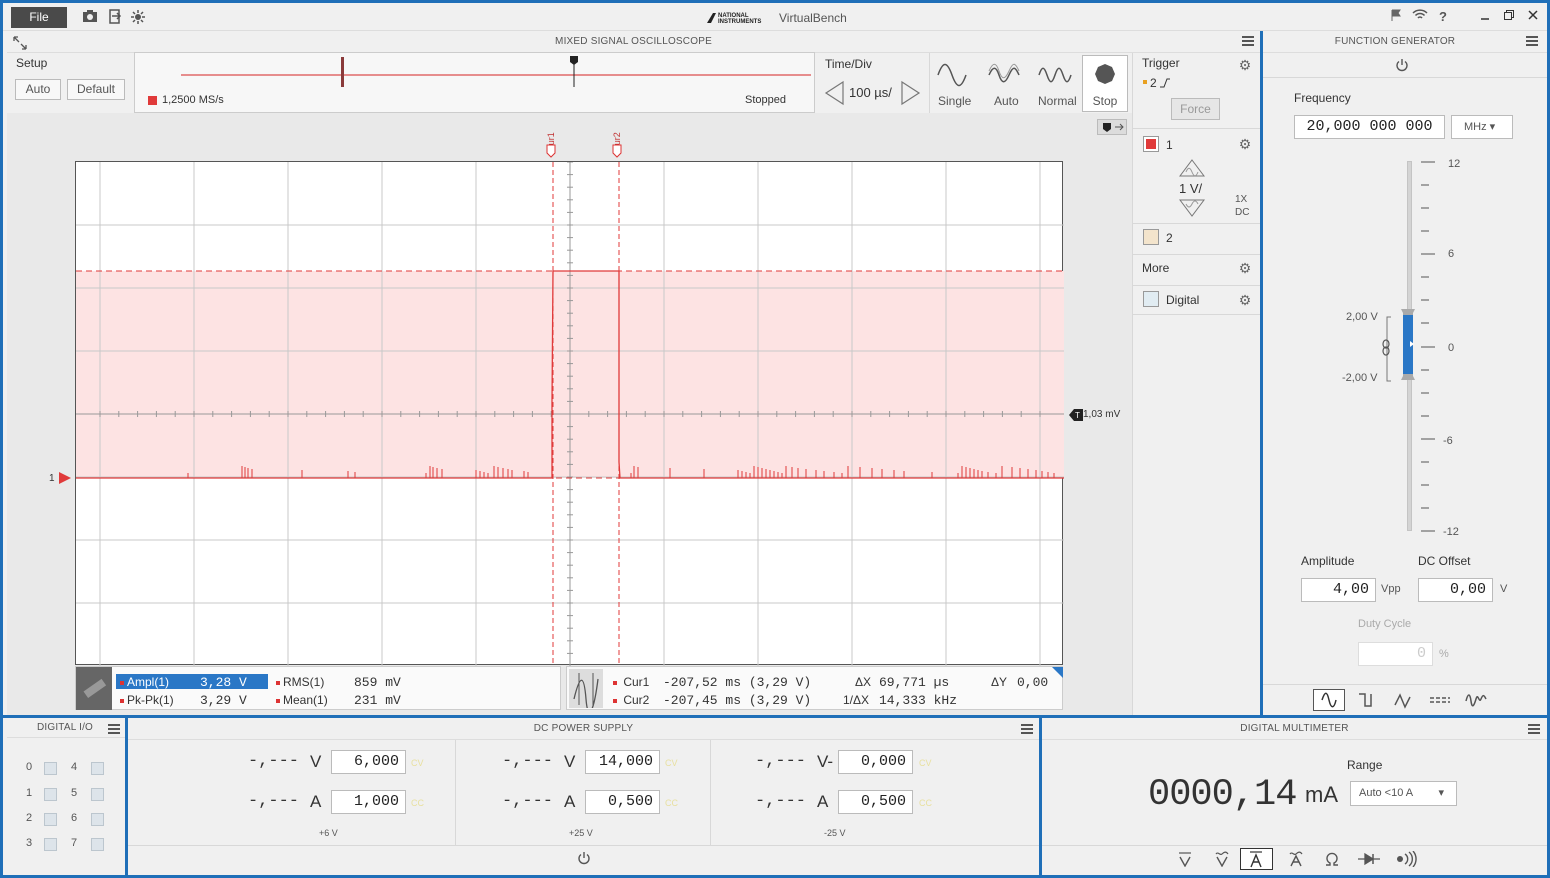 This screenshot has height=878, width=1550. Describe the element at coordinates (954, 101) in the screenshot. I see `single-mode-label: Single` at that location.